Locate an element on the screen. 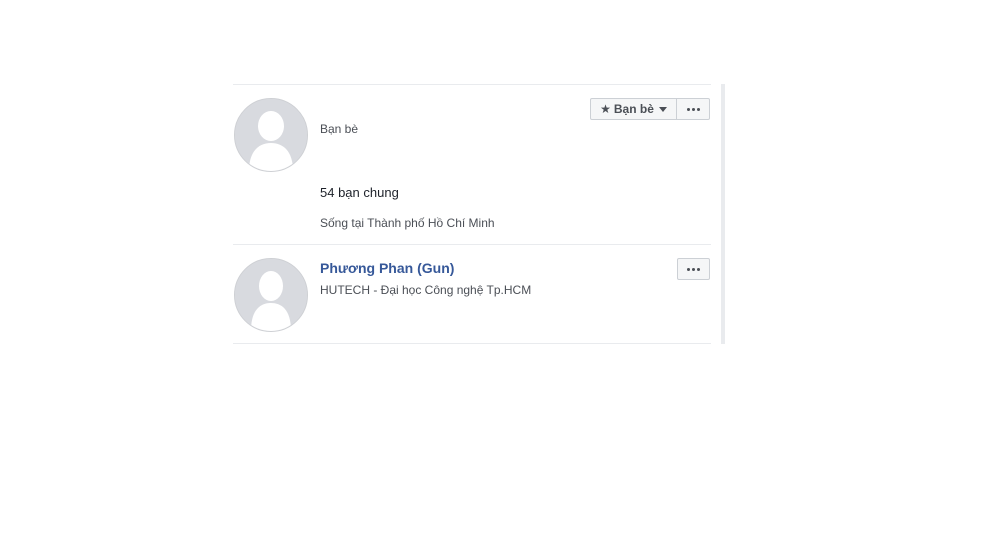  friends-button-label: Bạn bè is located at coordinates (633, 109).